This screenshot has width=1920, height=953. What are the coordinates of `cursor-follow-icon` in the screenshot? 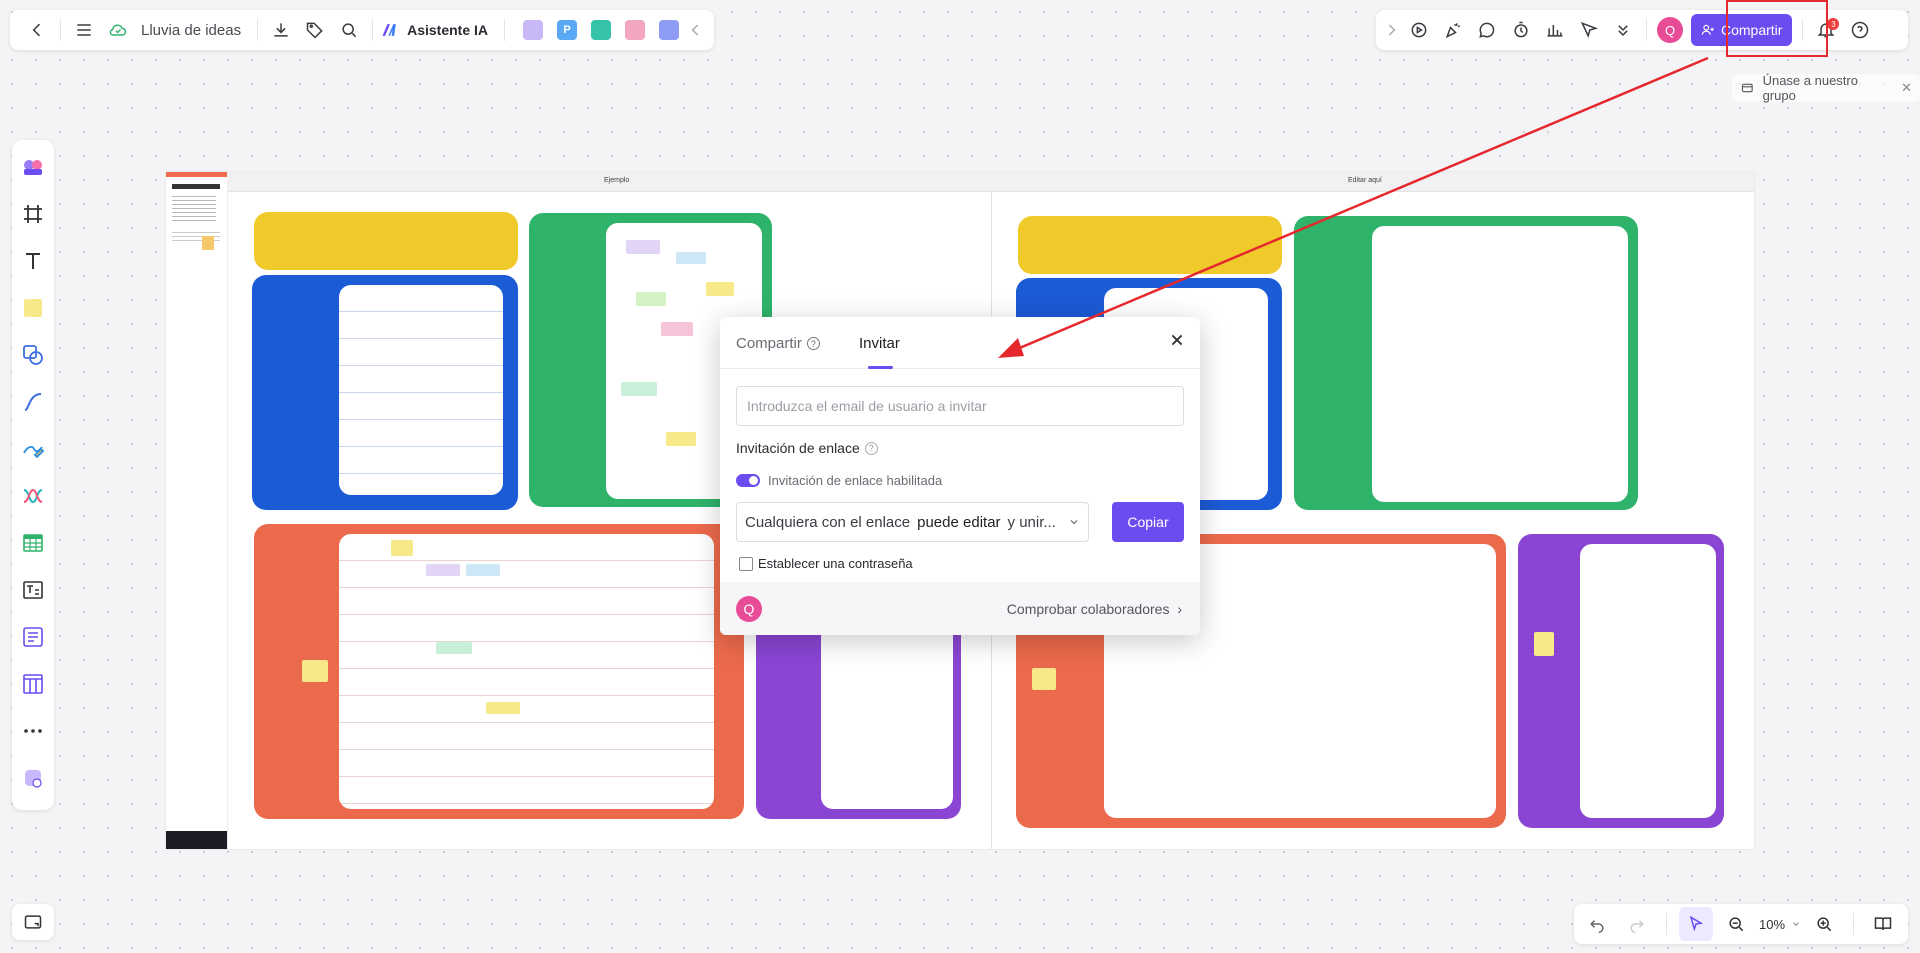 It's located at (1589, 30).